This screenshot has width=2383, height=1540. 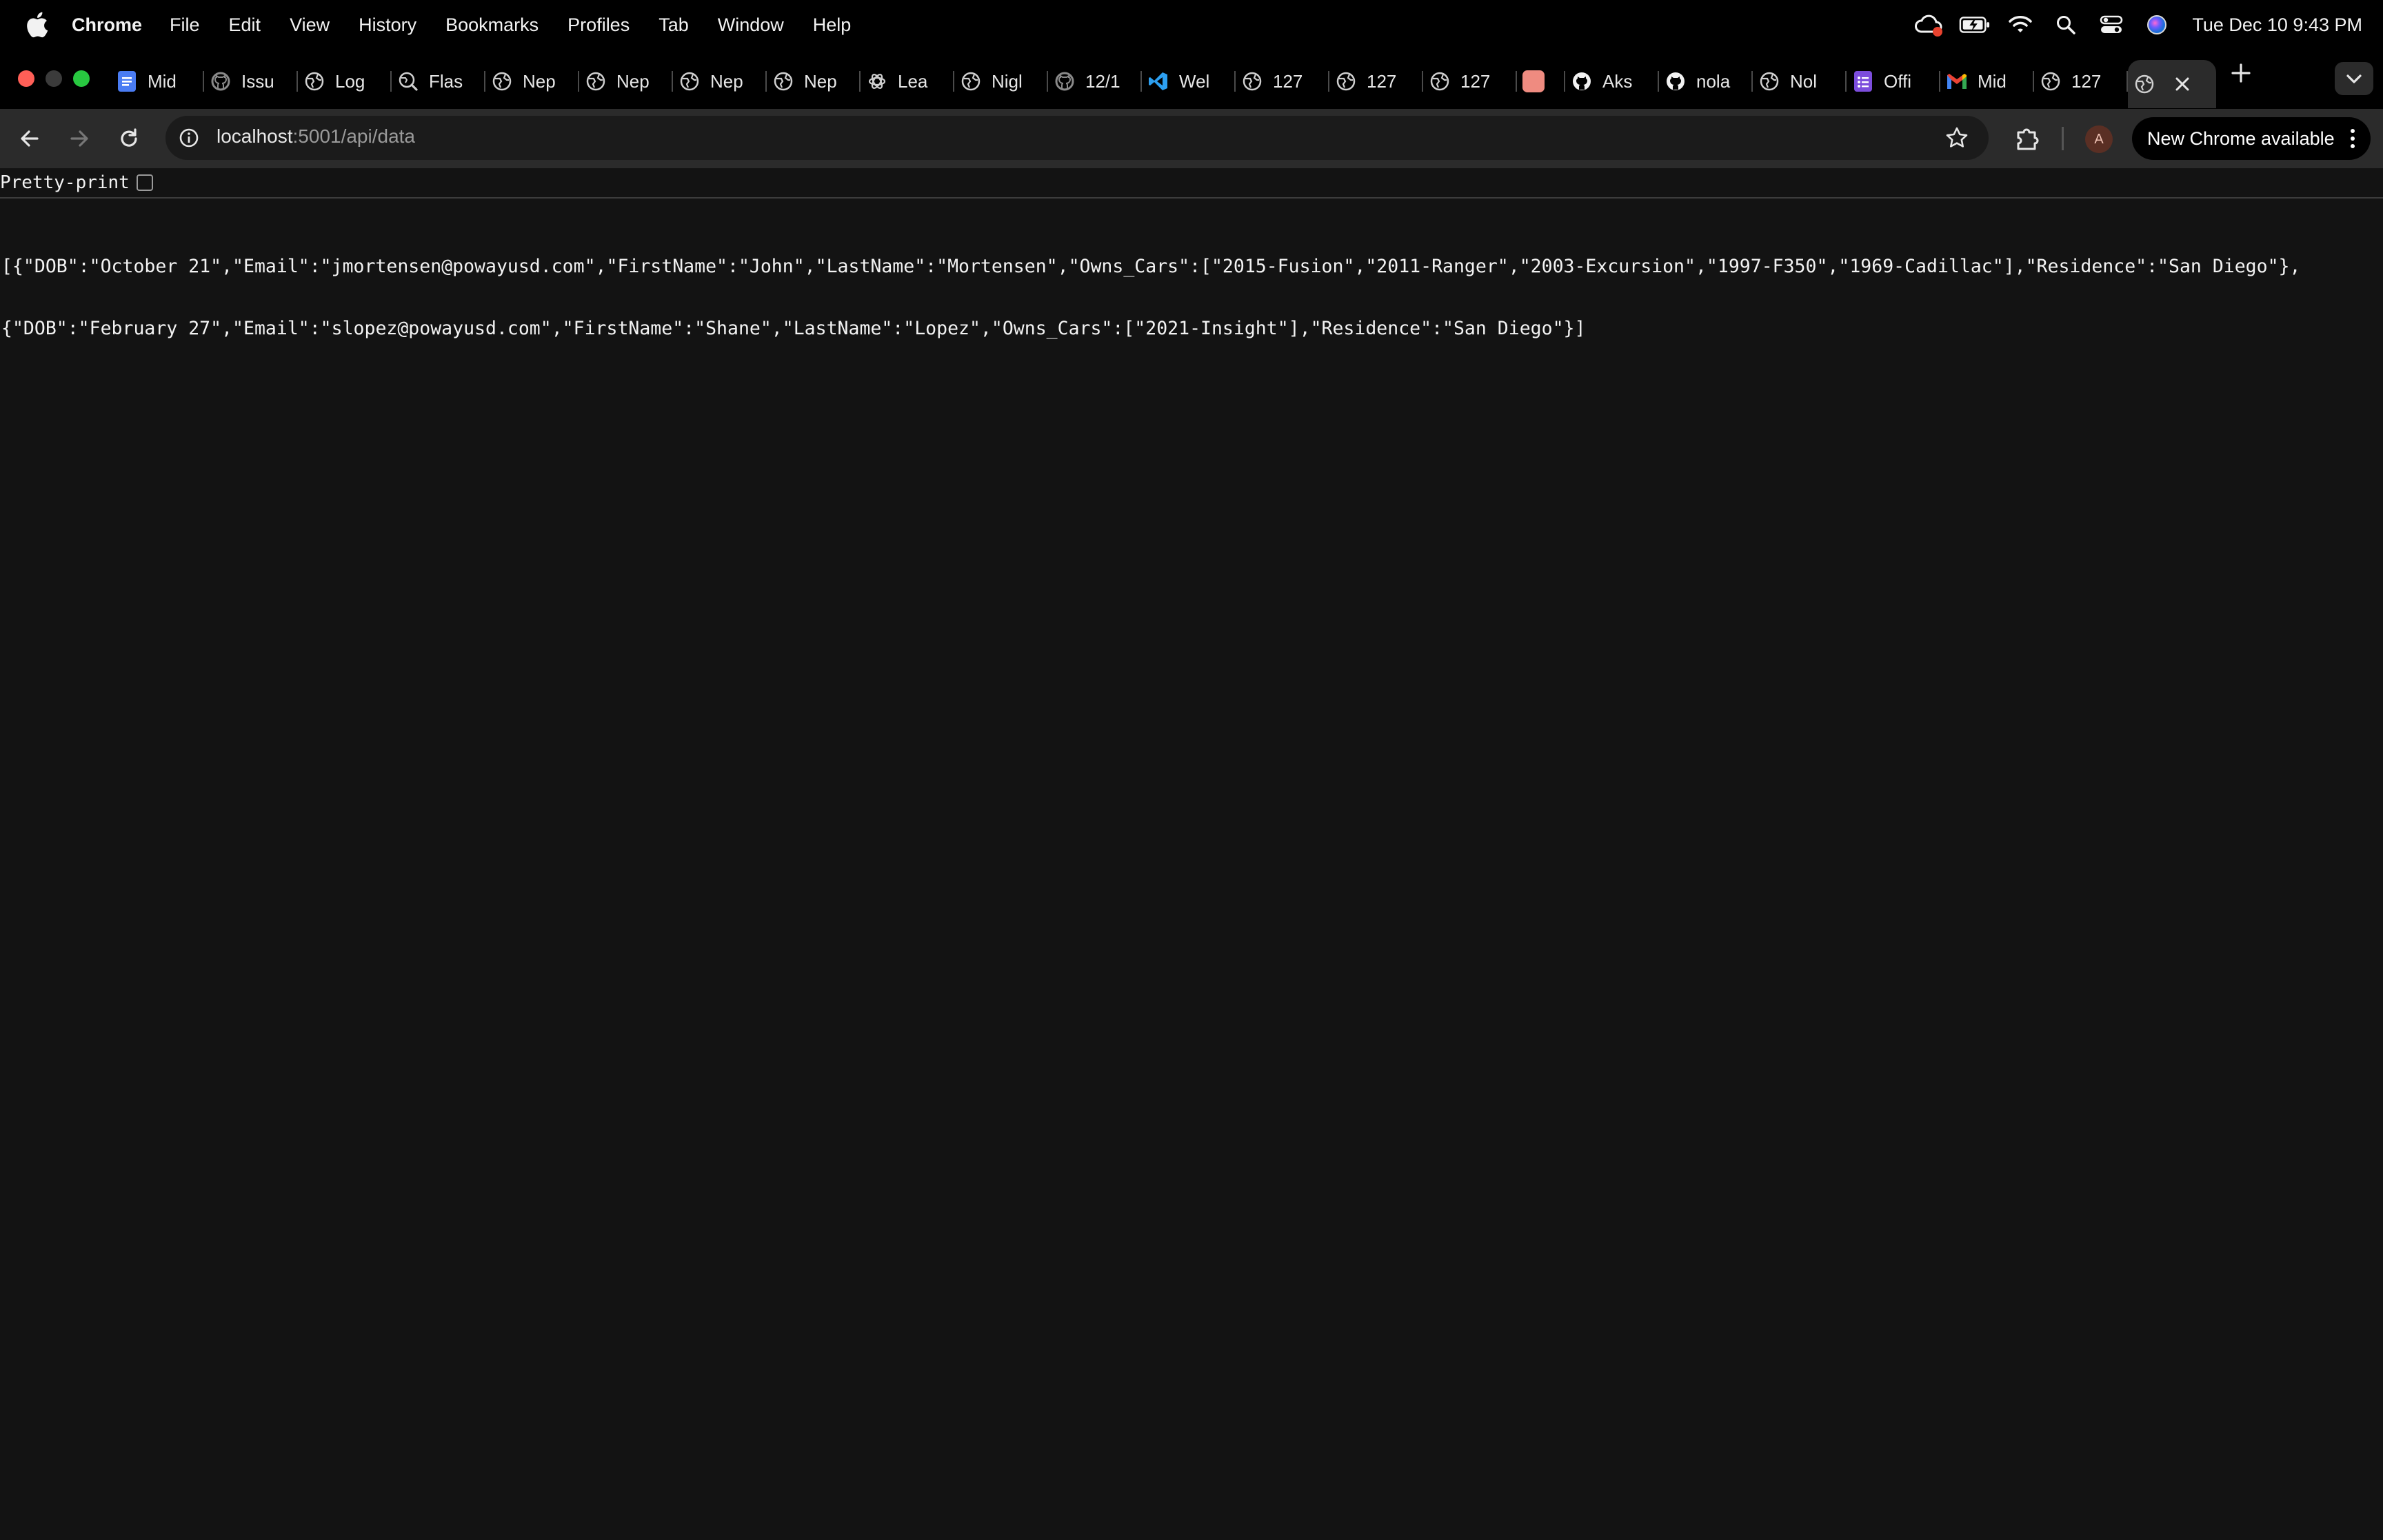 I want to click on update-label: New Chrome available, so click(x=2241, y=138).